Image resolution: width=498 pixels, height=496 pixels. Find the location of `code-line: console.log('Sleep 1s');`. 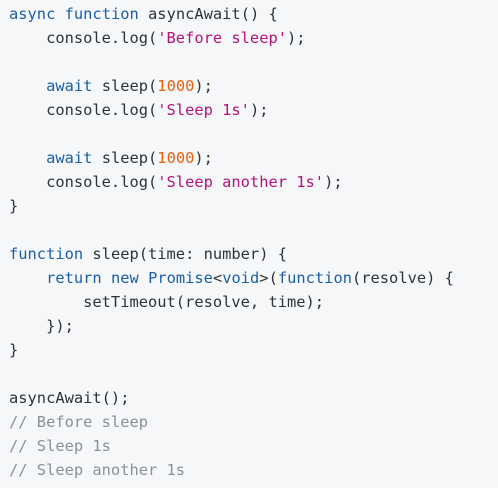

code-line: console.log('Sleep 1s'); is located at coordinates (253, 110).